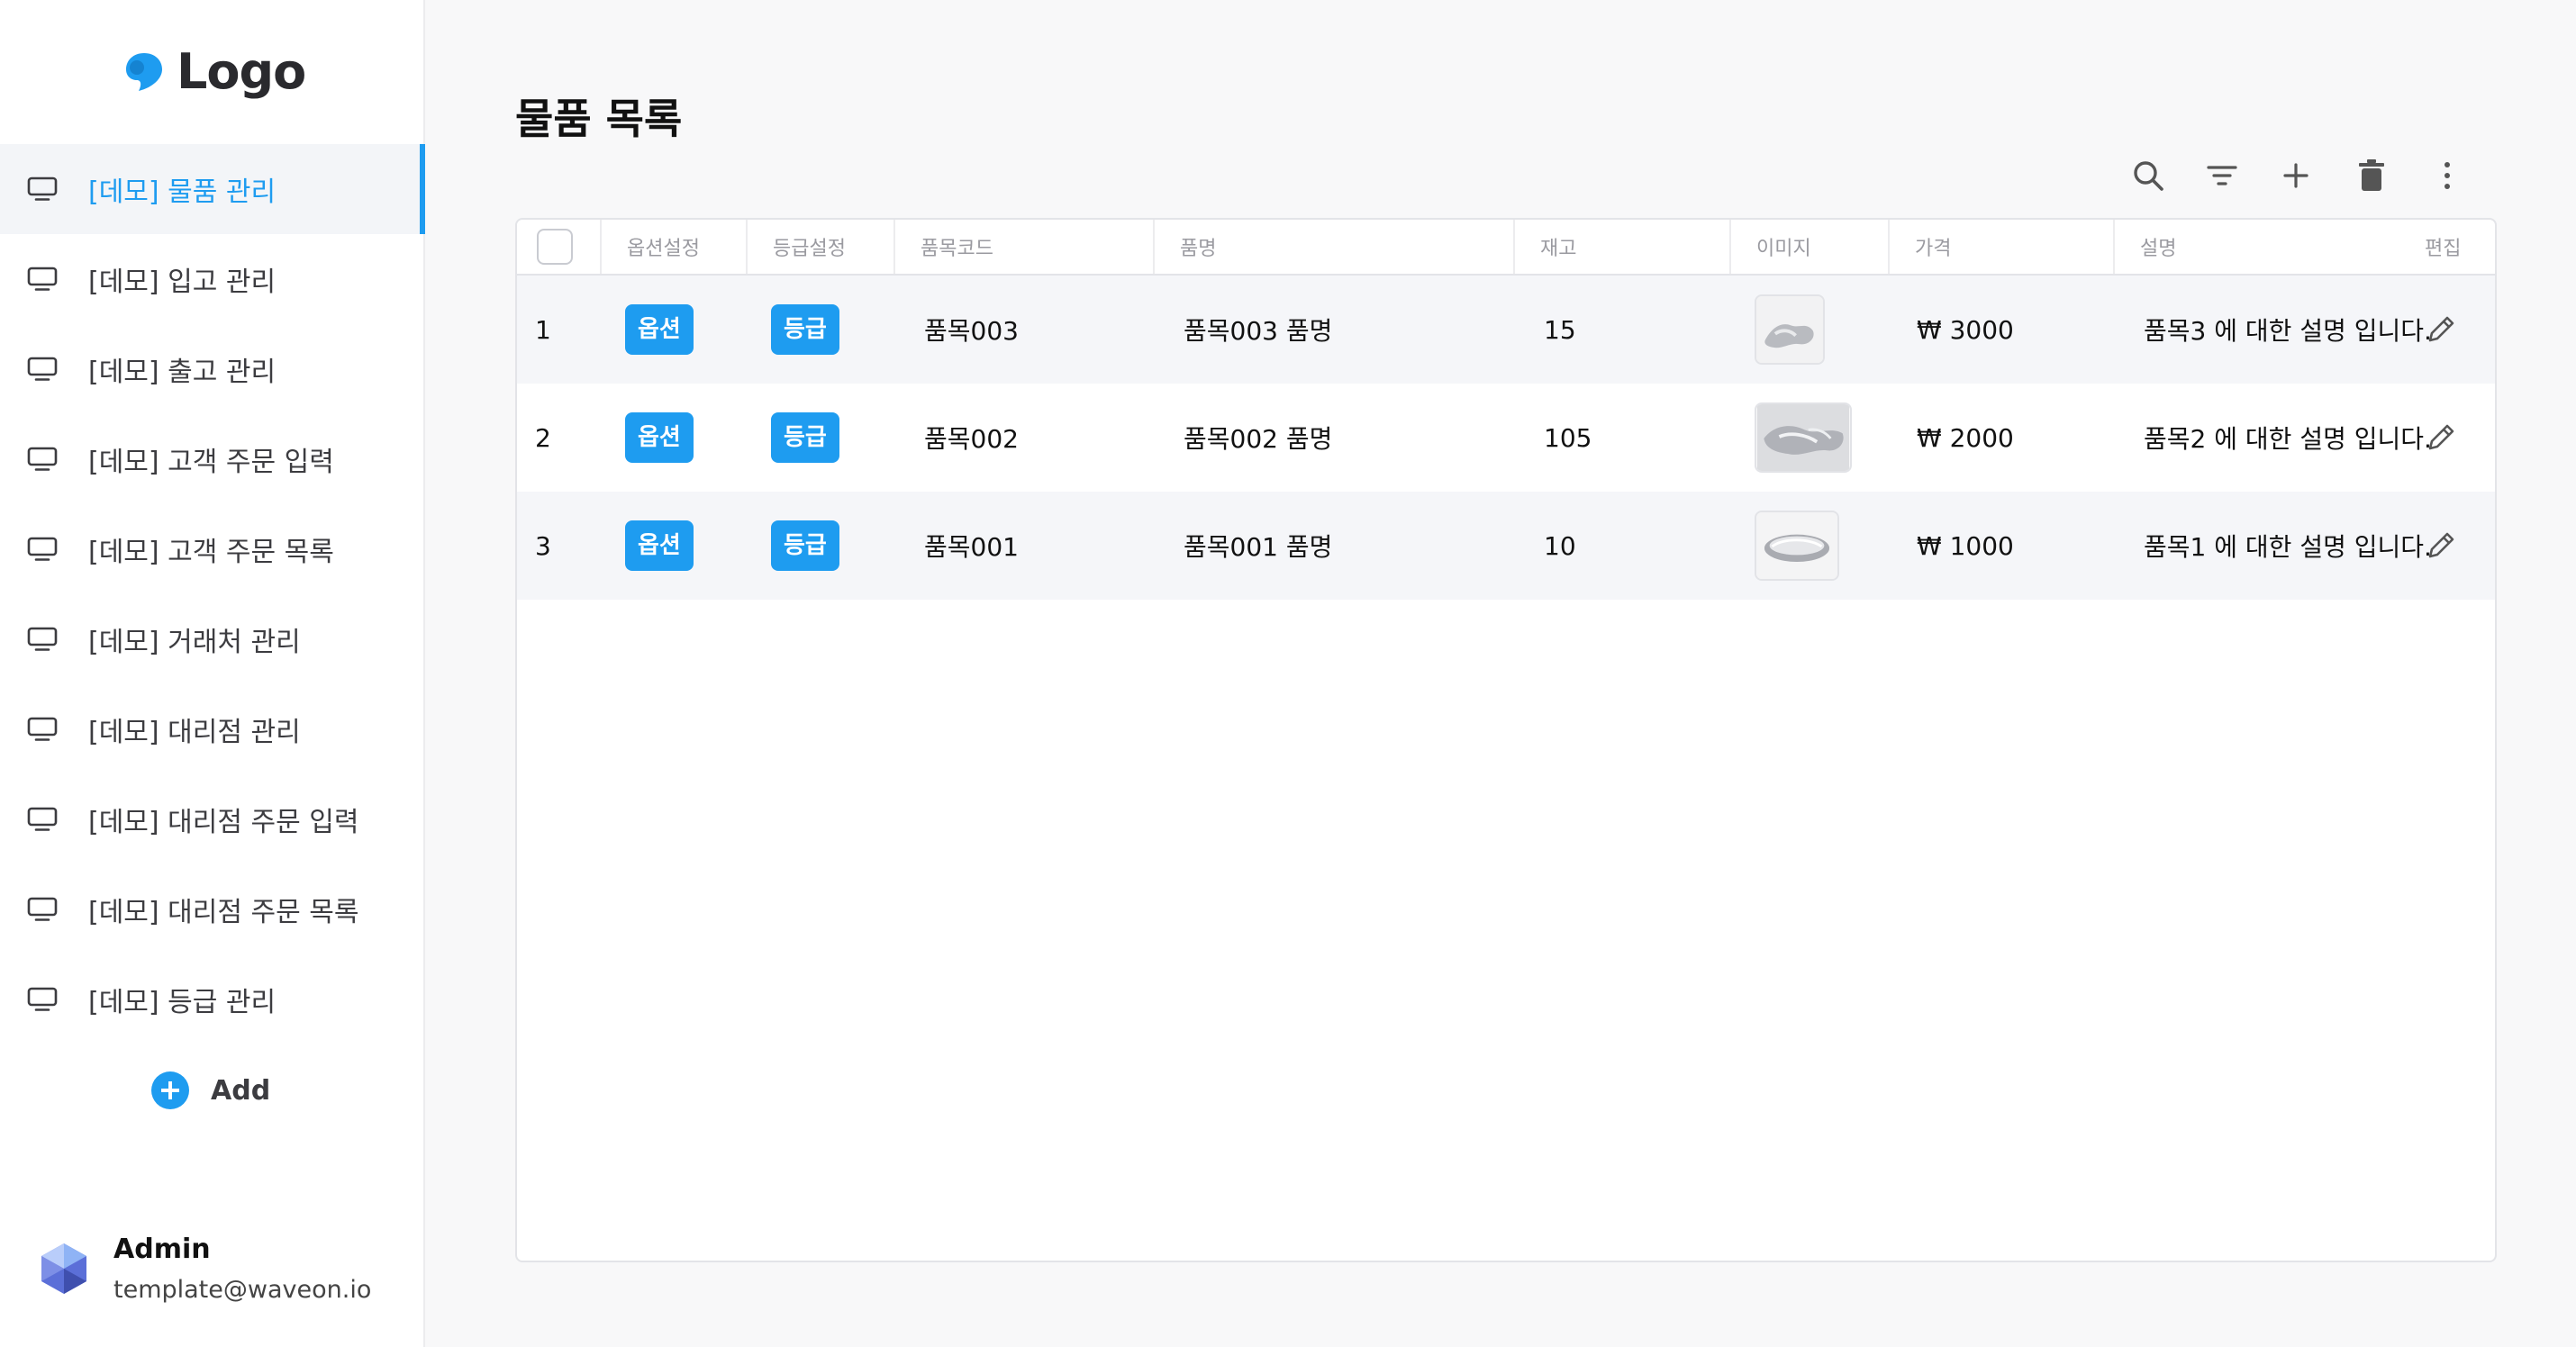  I want to click on more-button, so click(2447, 176).